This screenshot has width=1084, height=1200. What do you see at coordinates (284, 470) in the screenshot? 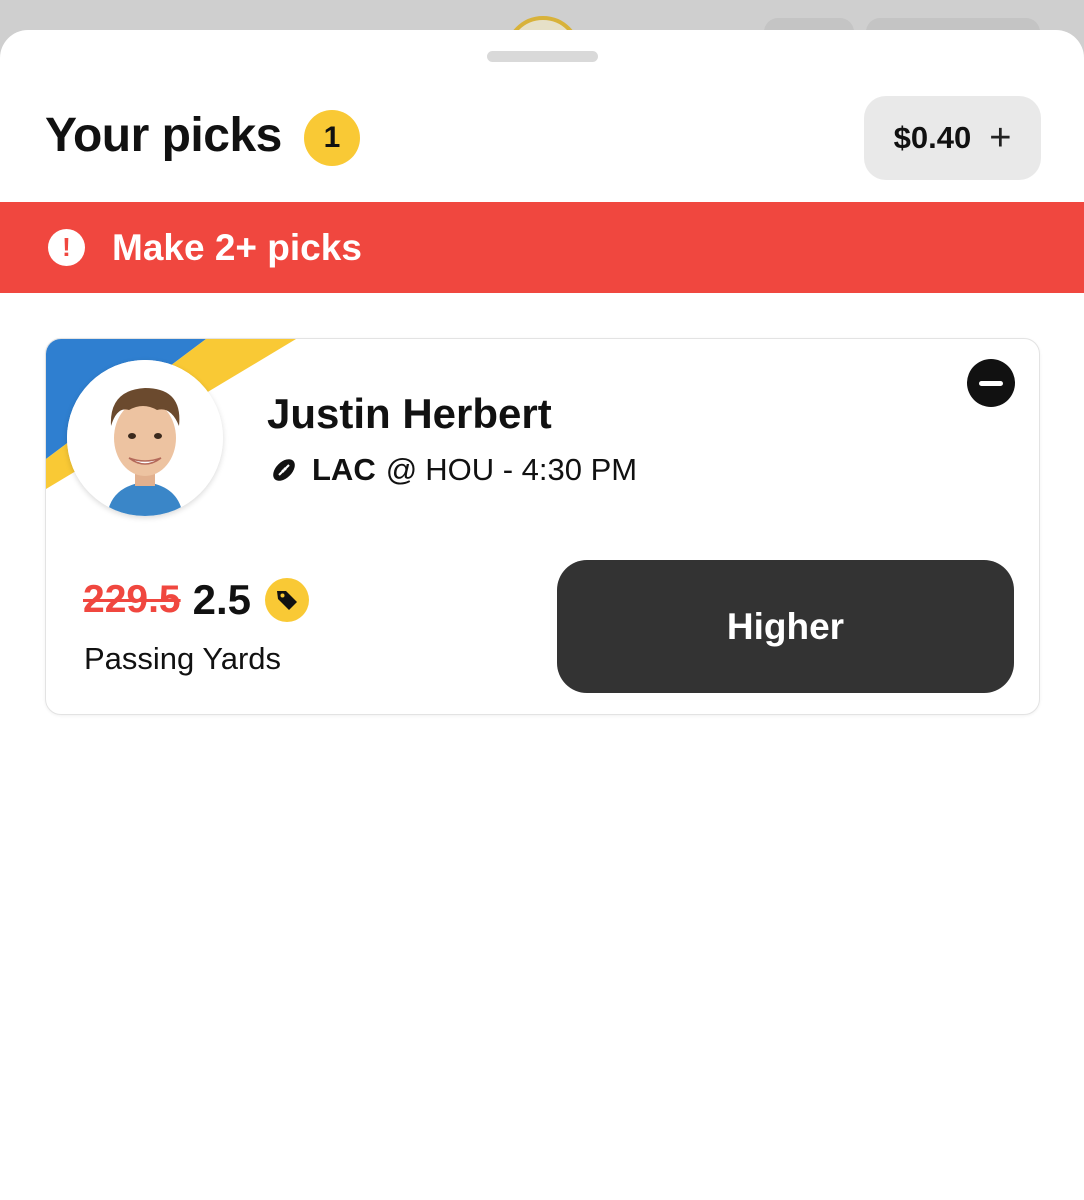
I see `football-icon` at bounding box center [284, 470].